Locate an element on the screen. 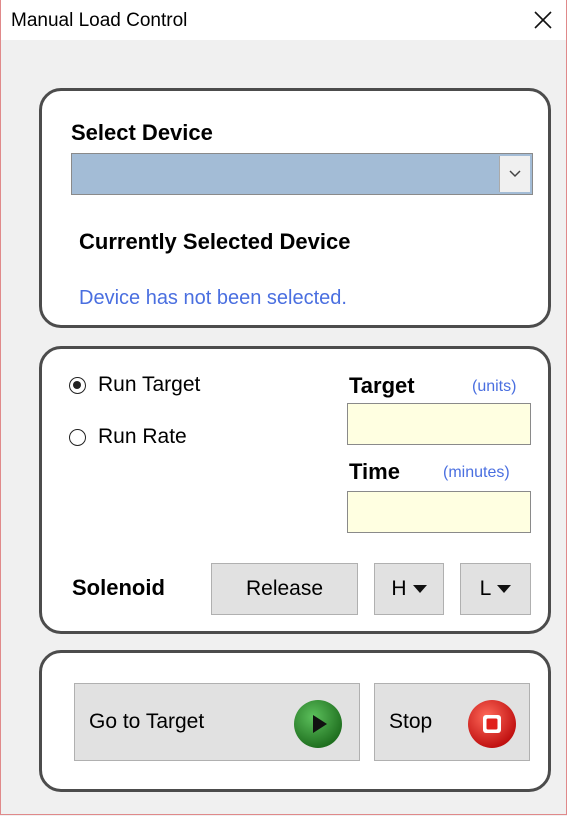 This screenshot has width=567, height=816. stop-icon is located at coordinates (492, 724).